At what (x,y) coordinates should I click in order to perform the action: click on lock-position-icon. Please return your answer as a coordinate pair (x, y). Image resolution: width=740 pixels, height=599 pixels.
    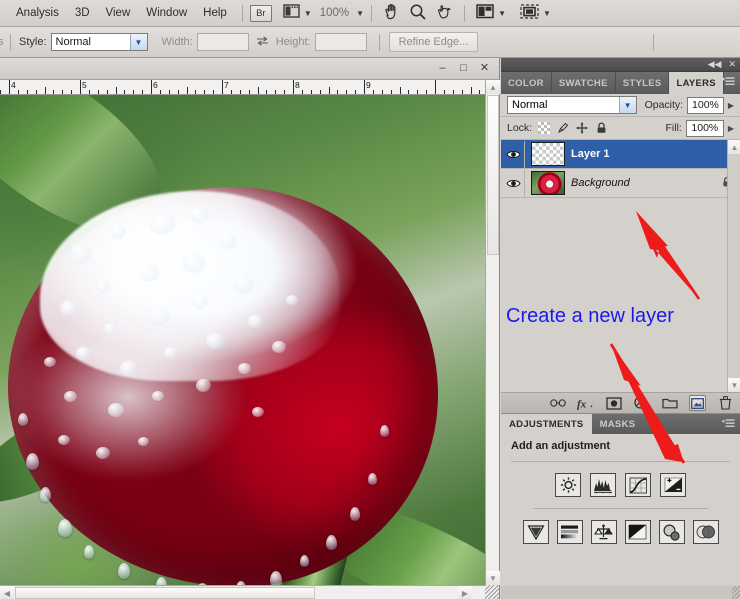
    Looking at the image, I should click on (582, 128).